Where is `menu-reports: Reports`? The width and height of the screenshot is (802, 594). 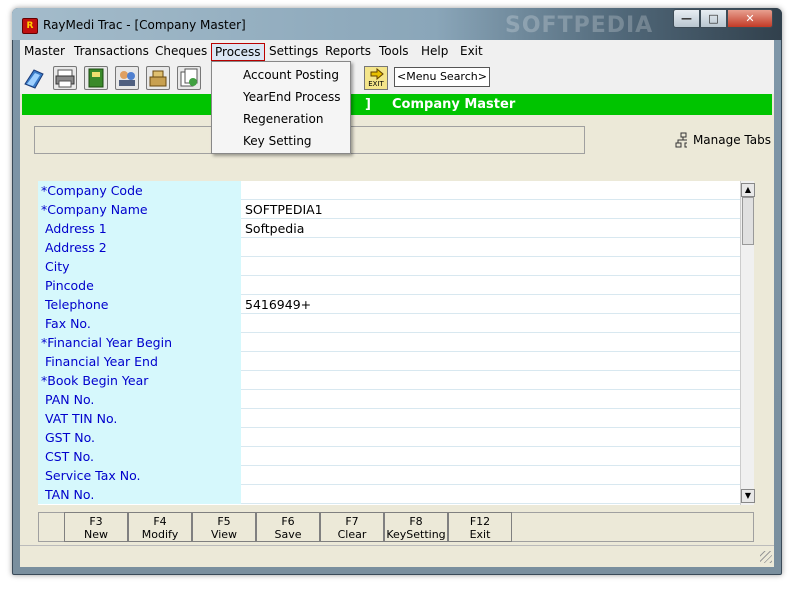
menu-reports: Reports is located at coordinates (348, 52).